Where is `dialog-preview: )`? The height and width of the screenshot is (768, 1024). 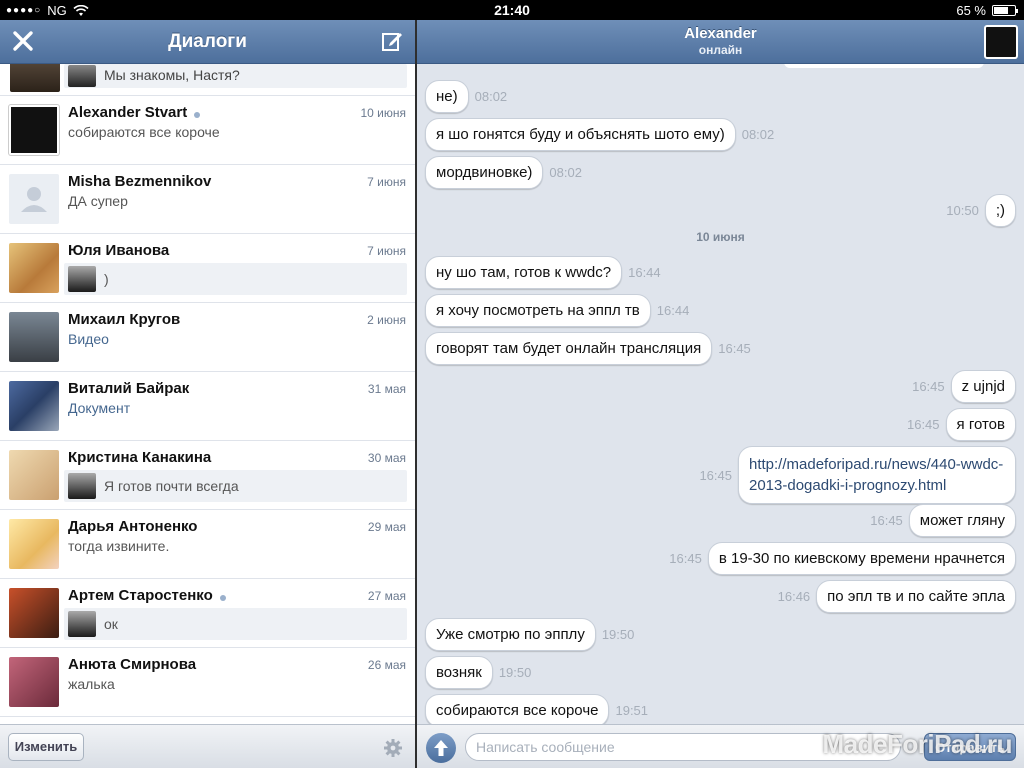
dialog-preview: ) is located at coordinates (106, 279).